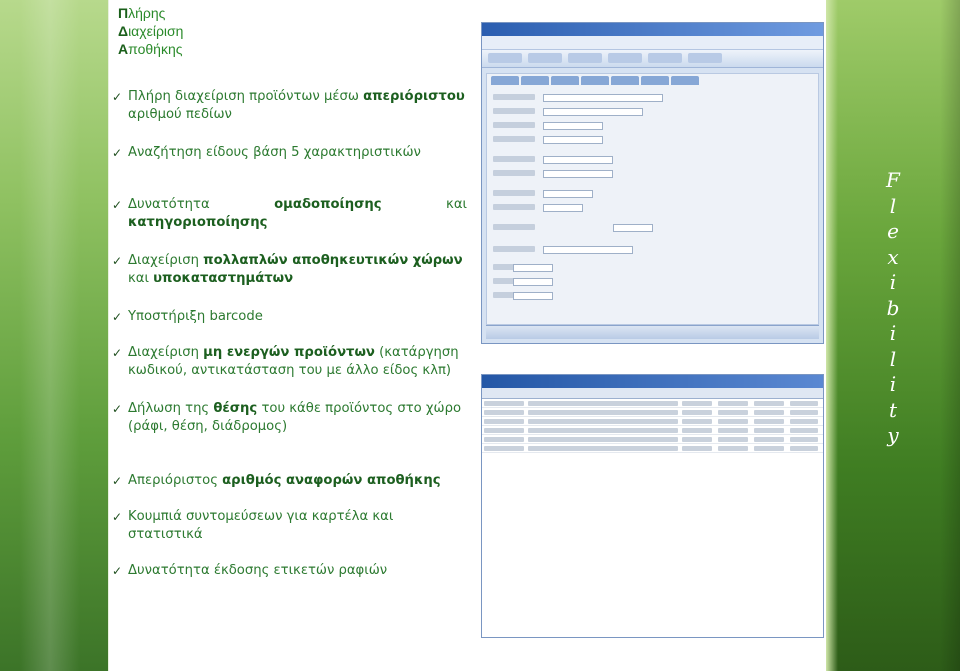 The image size is (960, 671). Describe the element at coordinates (893, 256) in the screenshot. I see `vertical-letter: x` at that location.